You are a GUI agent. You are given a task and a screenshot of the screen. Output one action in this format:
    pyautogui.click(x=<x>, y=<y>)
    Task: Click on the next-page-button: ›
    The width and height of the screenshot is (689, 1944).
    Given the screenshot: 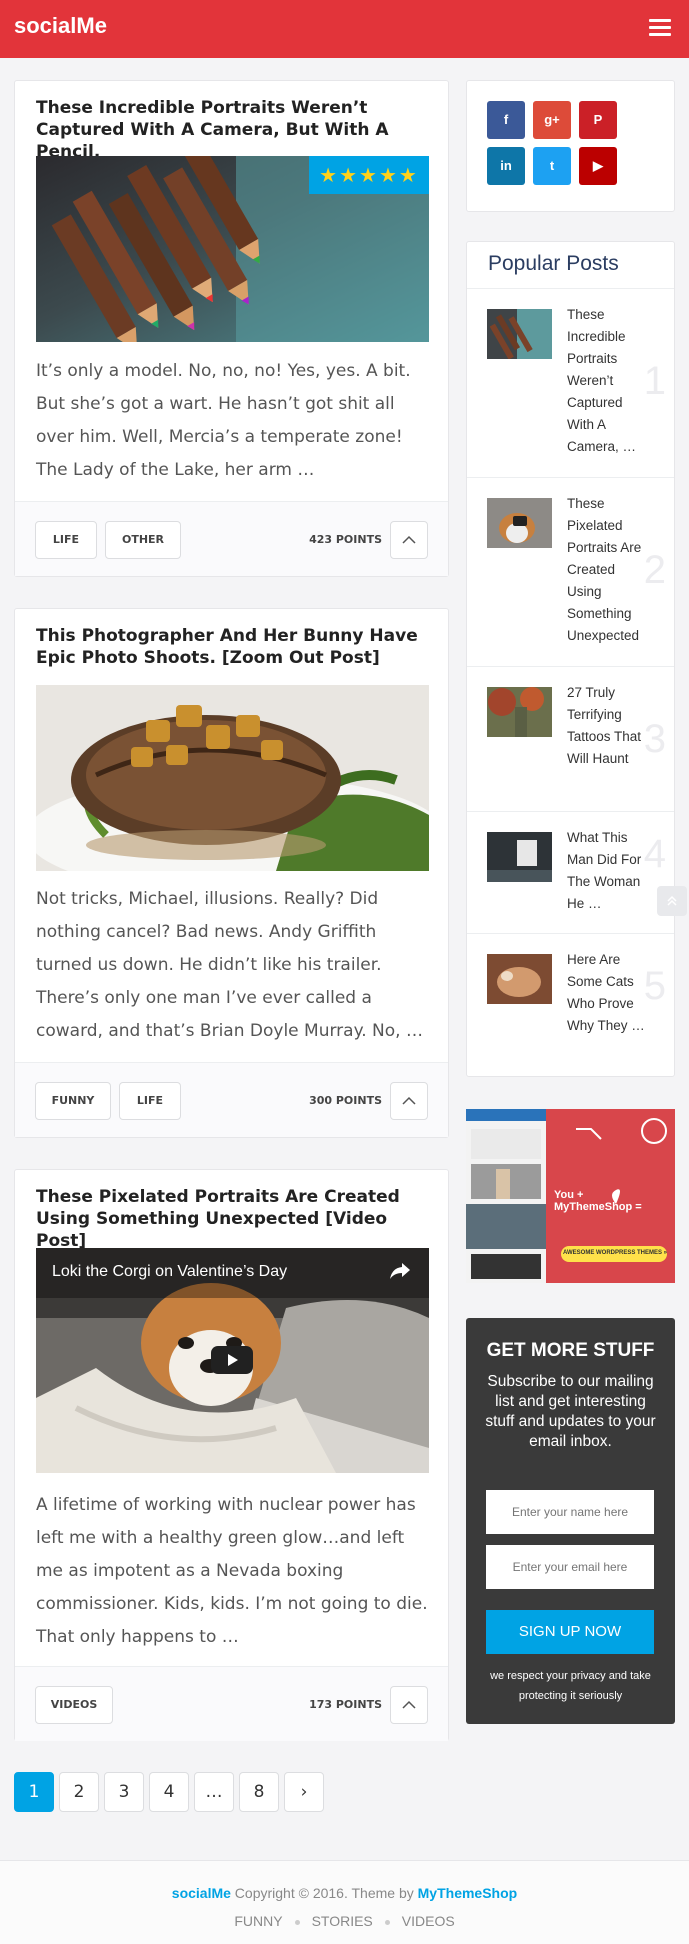 What is the action you would take?
    pyautogui.click(x=304, y=1792)
    